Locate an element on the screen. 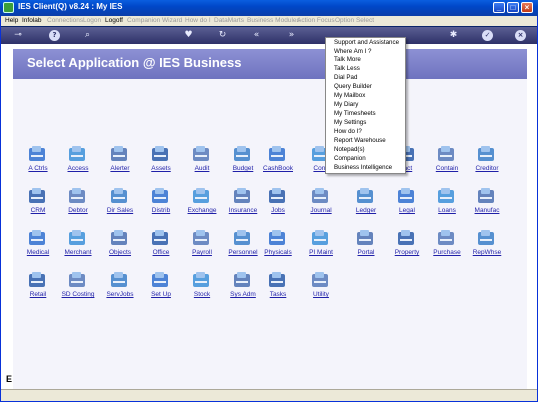 Image resolution: width=538 pixels, height=402 pixels. menu-companion: Companion is located at coordinates (143, 21).